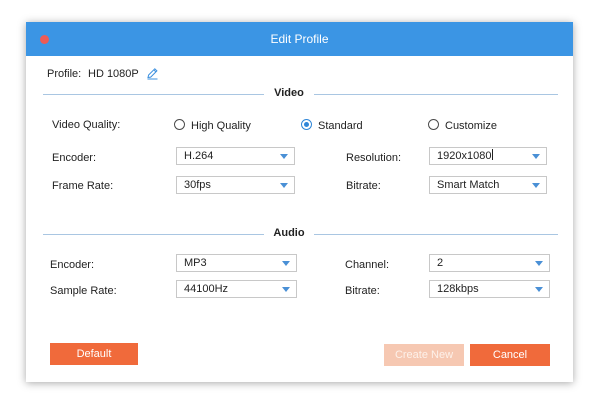 The image size is (600, 413). What do you see at coordinates (289, 93) in the screenshot?
I see `video-section-title: Video` at bounding box center [289, 93].